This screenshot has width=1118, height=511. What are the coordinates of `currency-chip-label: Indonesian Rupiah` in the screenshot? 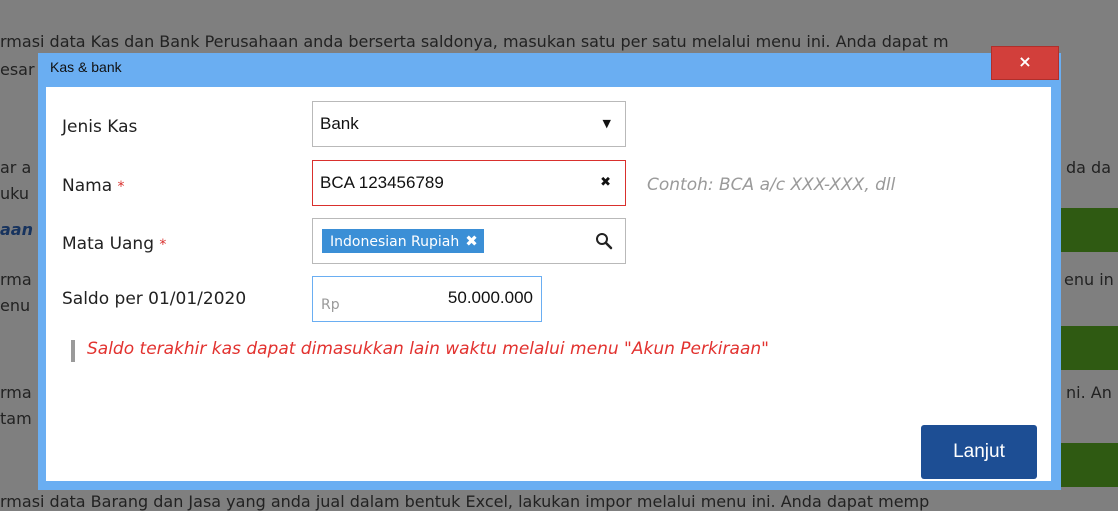 It's located at (395, 242).